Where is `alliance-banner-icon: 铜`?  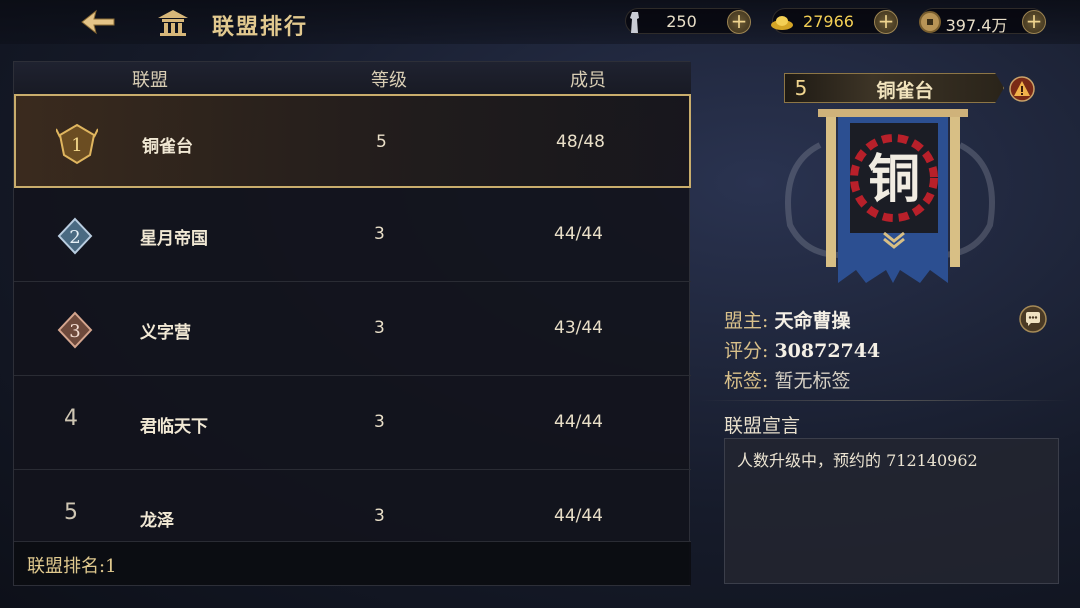 alliance-banner-icon: 铜 is located at coordinates (890, 196).